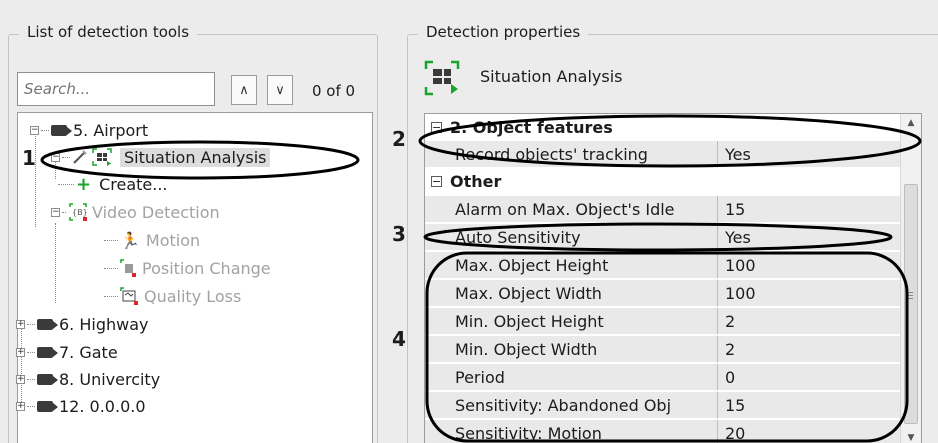 This screenshot has height=443, width=938. What do you see at coordinates (173, 240) in the screenshot?
I see `tree-item-label: Motion` at bounding box center [173, 240].